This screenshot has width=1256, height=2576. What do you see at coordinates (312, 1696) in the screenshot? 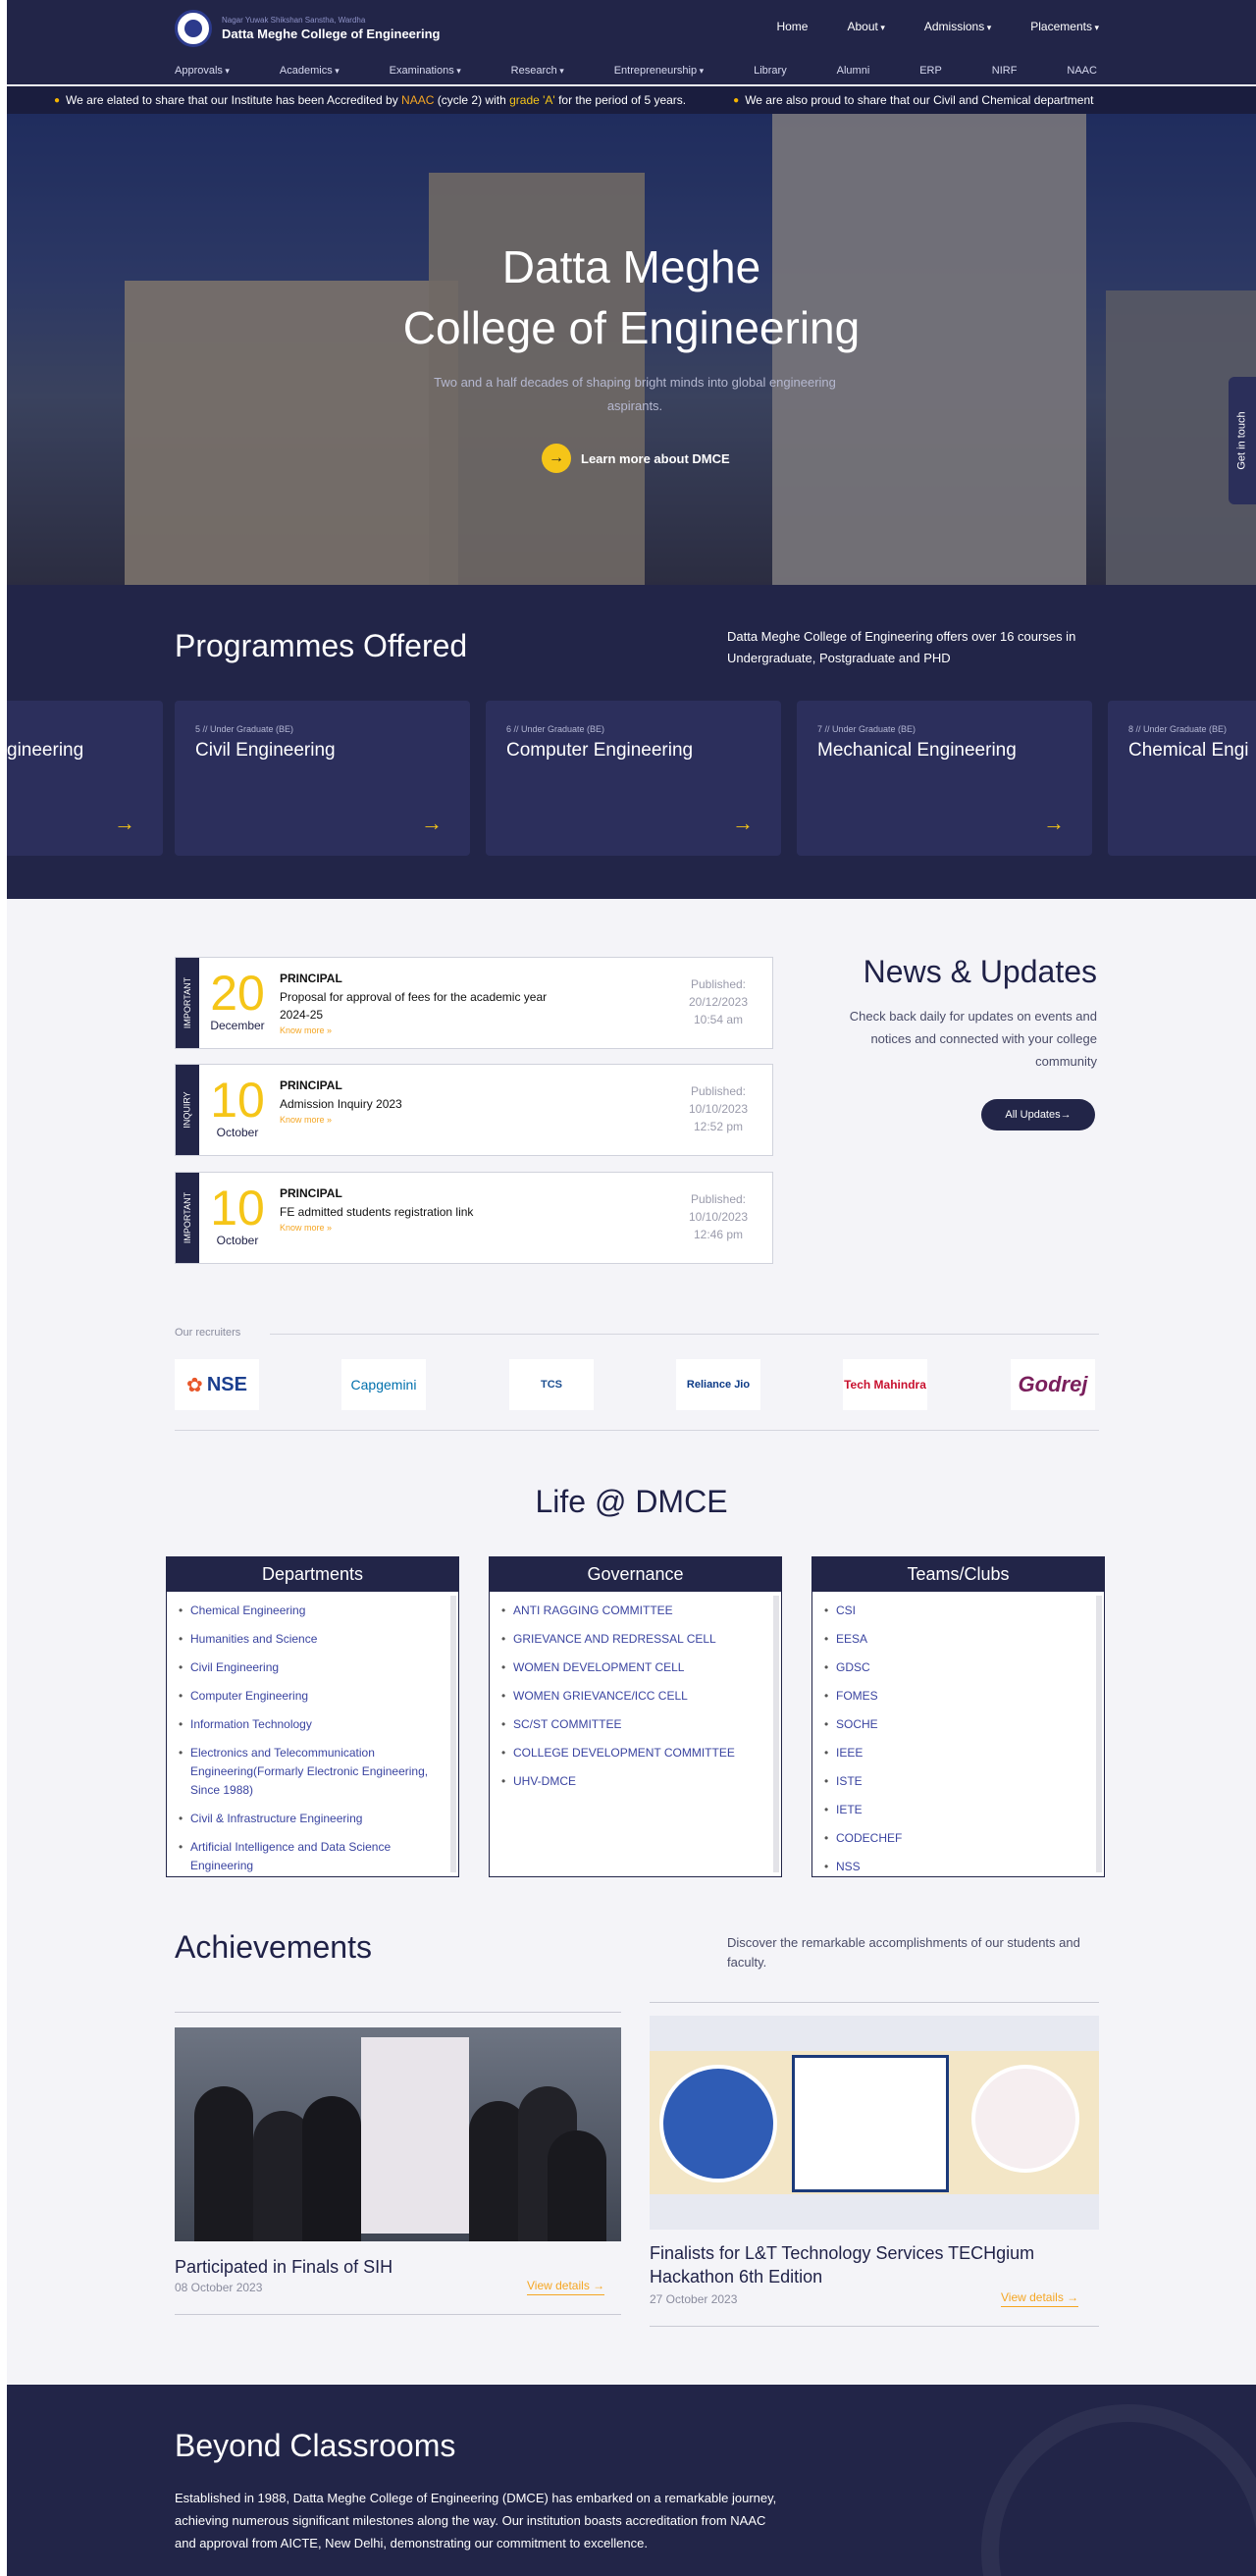
I see `list-item: Computer Engineering` at bounding box center [312, 1696].